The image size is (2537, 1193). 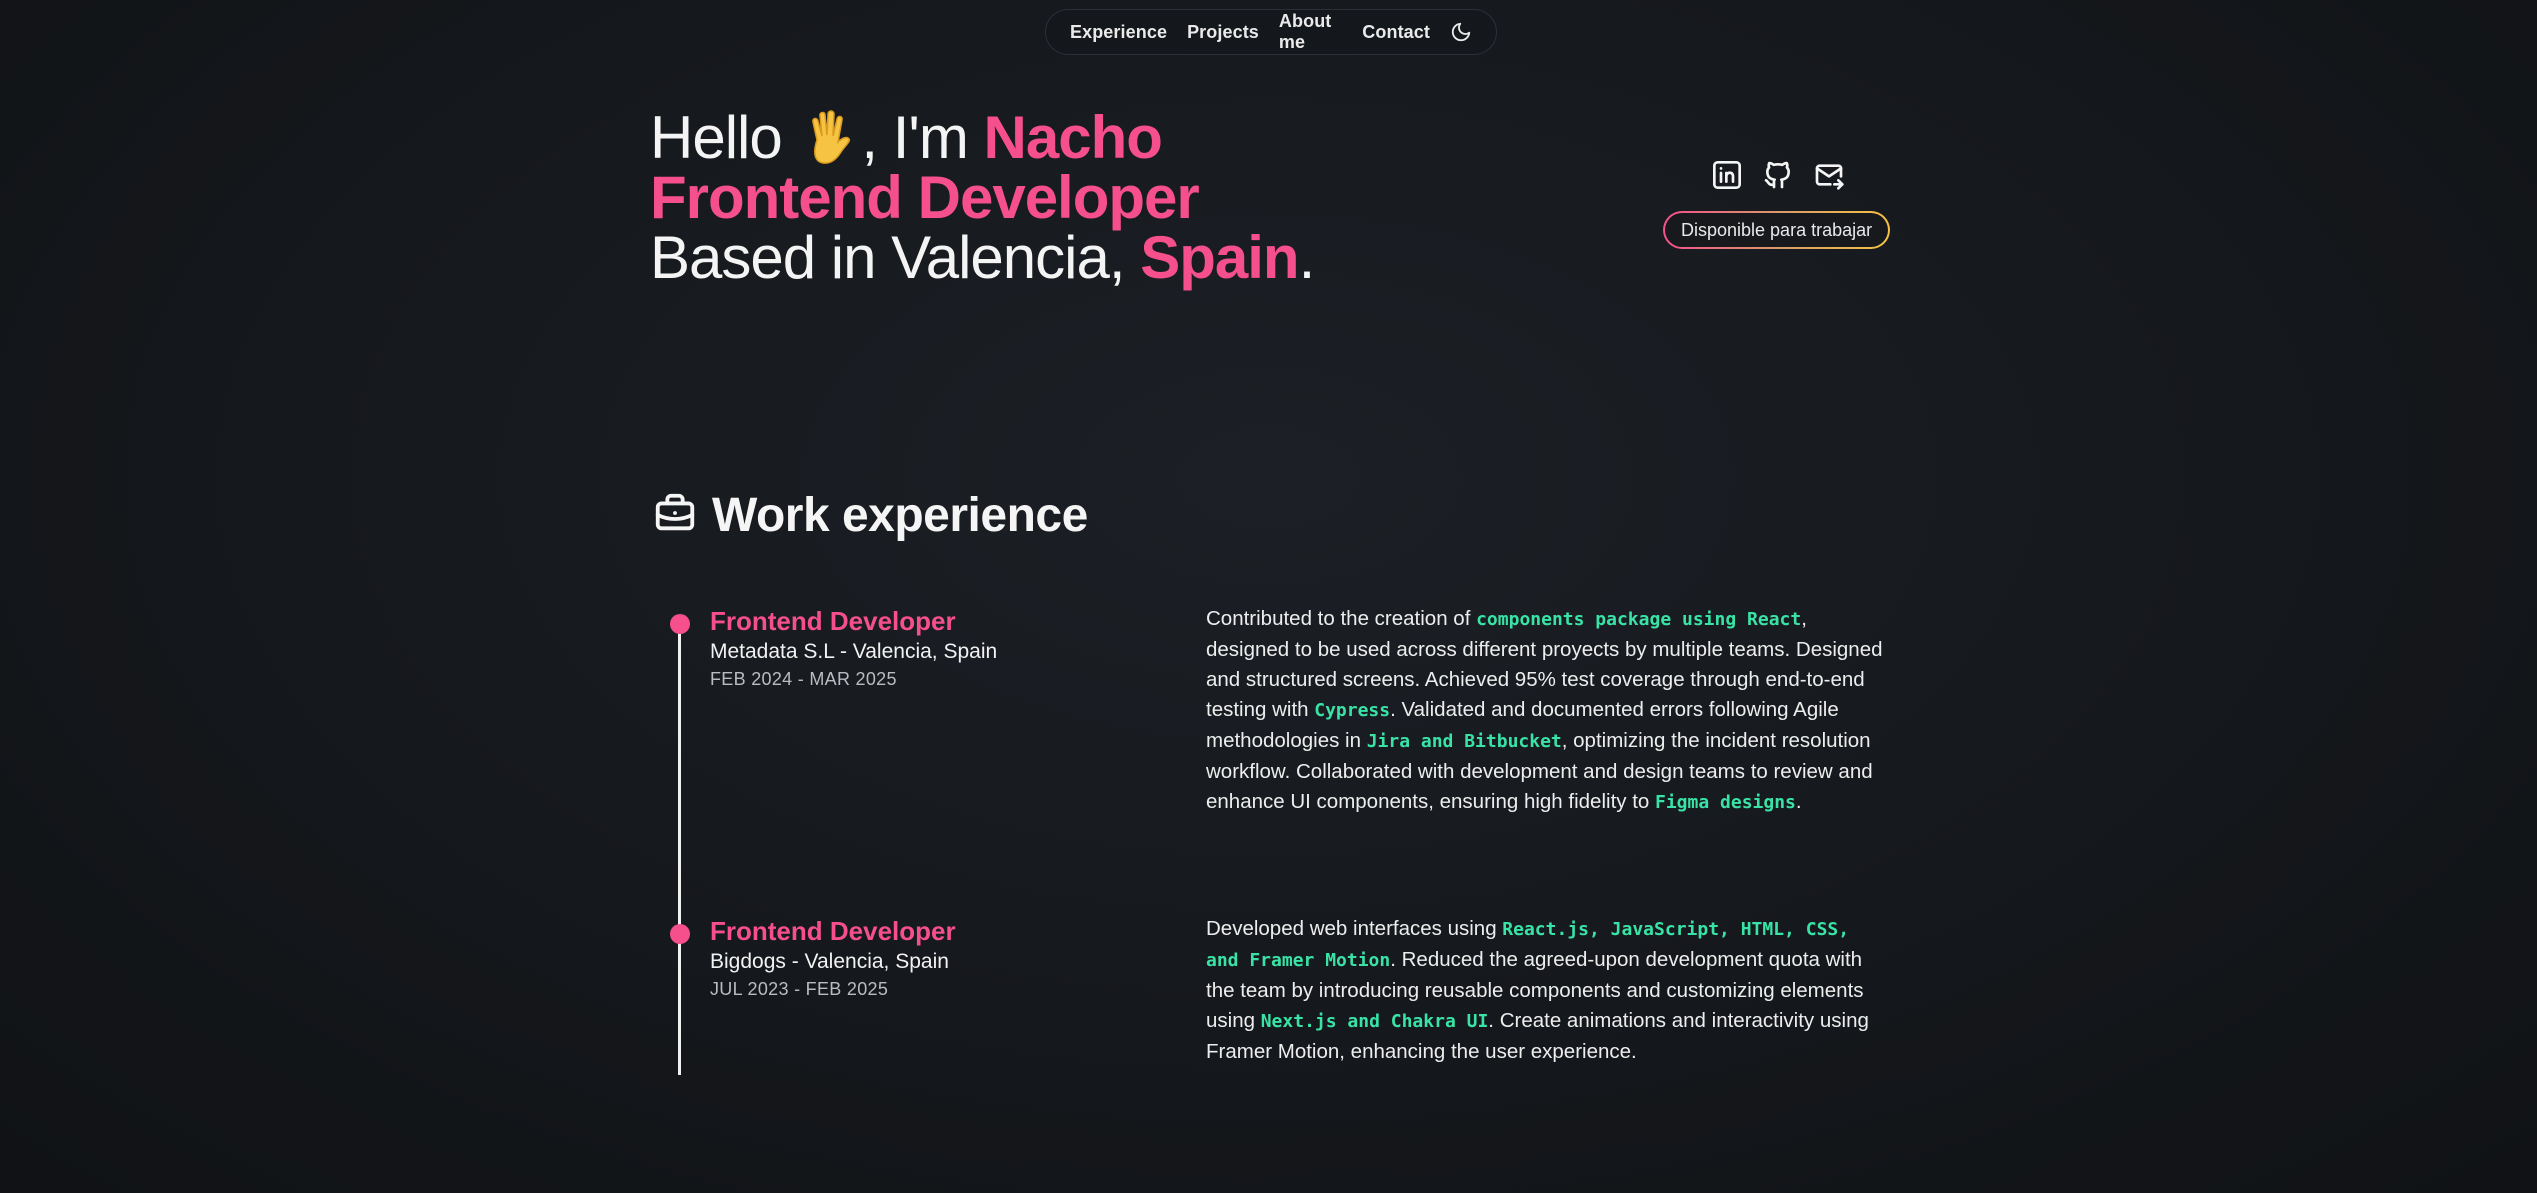 I want to click on nav-link-contact: Contact, so click(x=1396, y=32).